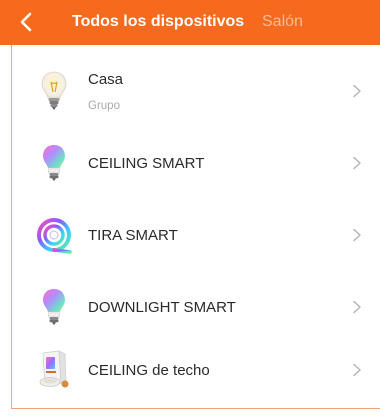 This screenshot has width=380, height=419. Describe the element at coordinates (54, 91) in the screenshot. I see `warm-bulb-icon` at that location.